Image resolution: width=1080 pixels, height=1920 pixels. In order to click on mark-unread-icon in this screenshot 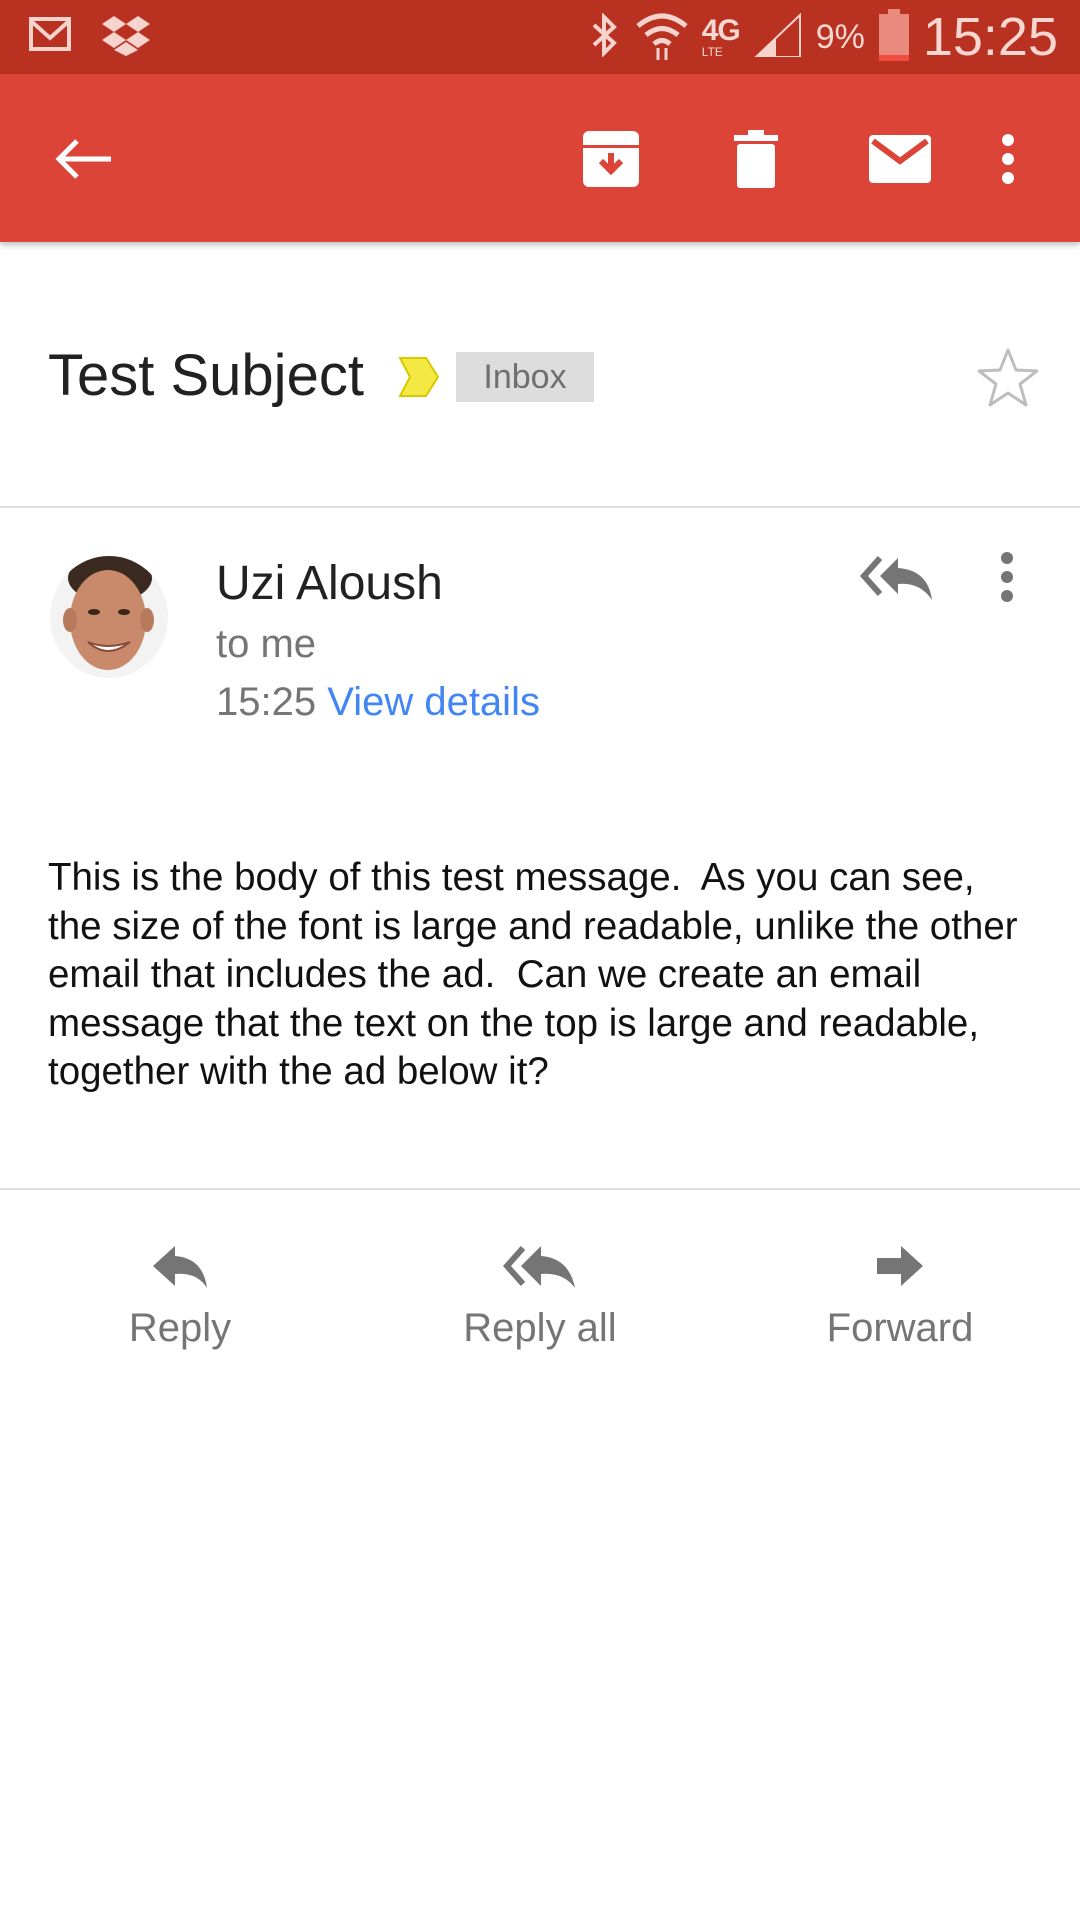, I will do `click(900, 159)`.